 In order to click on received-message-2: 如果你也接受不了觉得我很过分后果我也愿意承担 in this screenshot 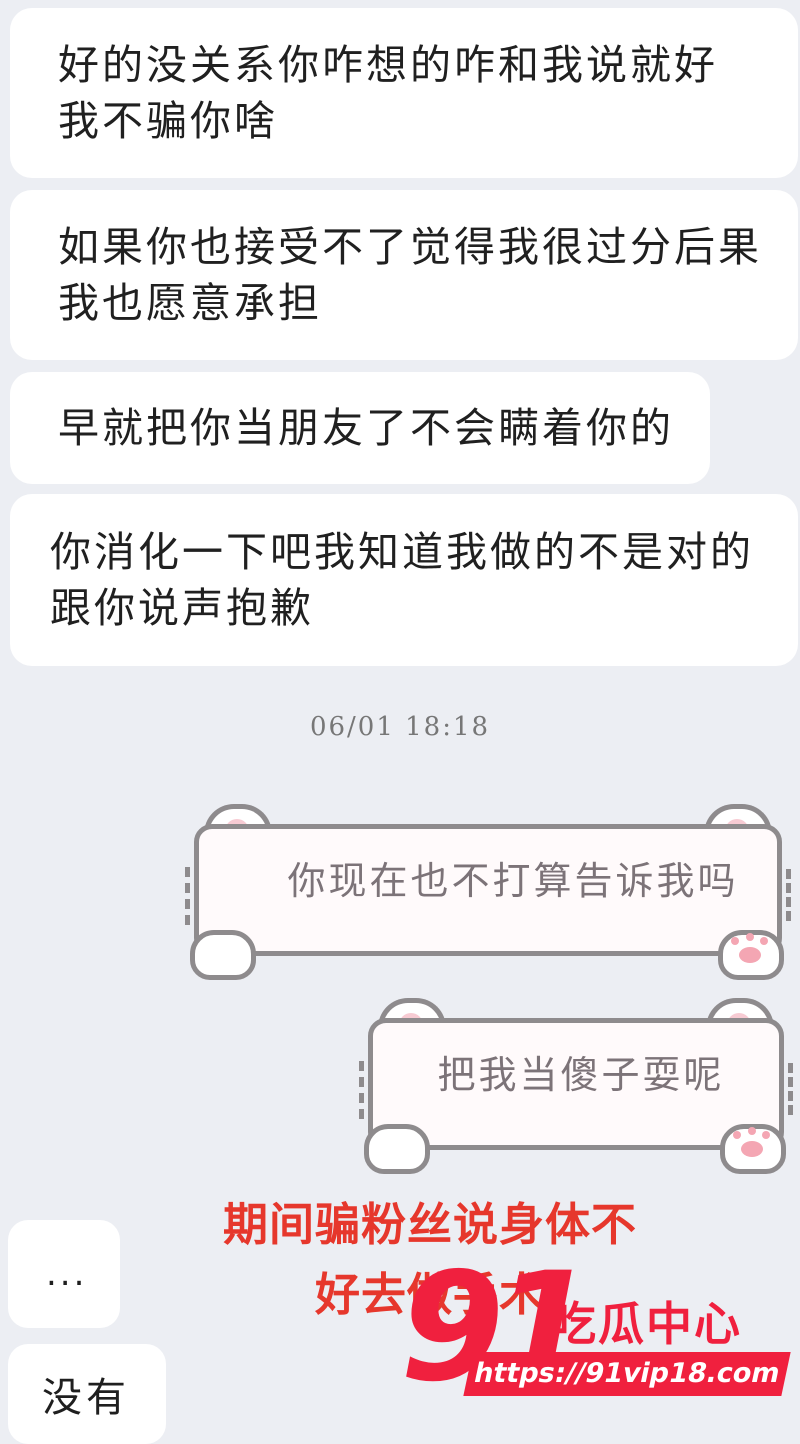, I will do `click(404, 275)`.